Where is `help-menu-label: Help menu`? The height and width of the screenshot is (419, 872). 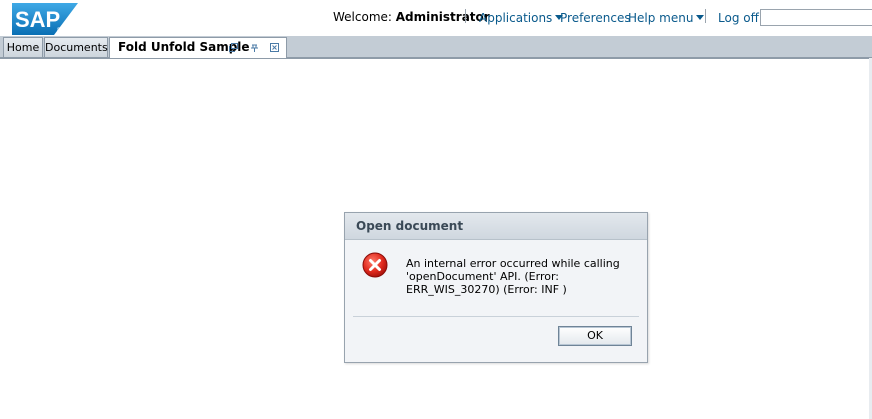
help-menu-label: Help menu is located at coordinates (661, 18).